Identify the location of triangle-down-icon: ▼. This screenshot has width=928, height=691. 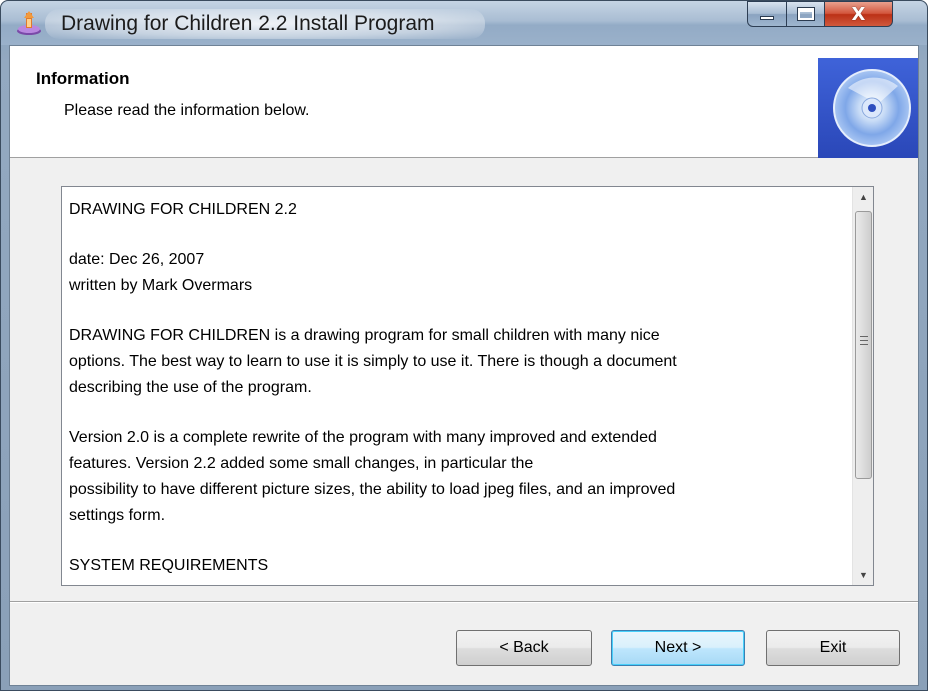
(863, 575).